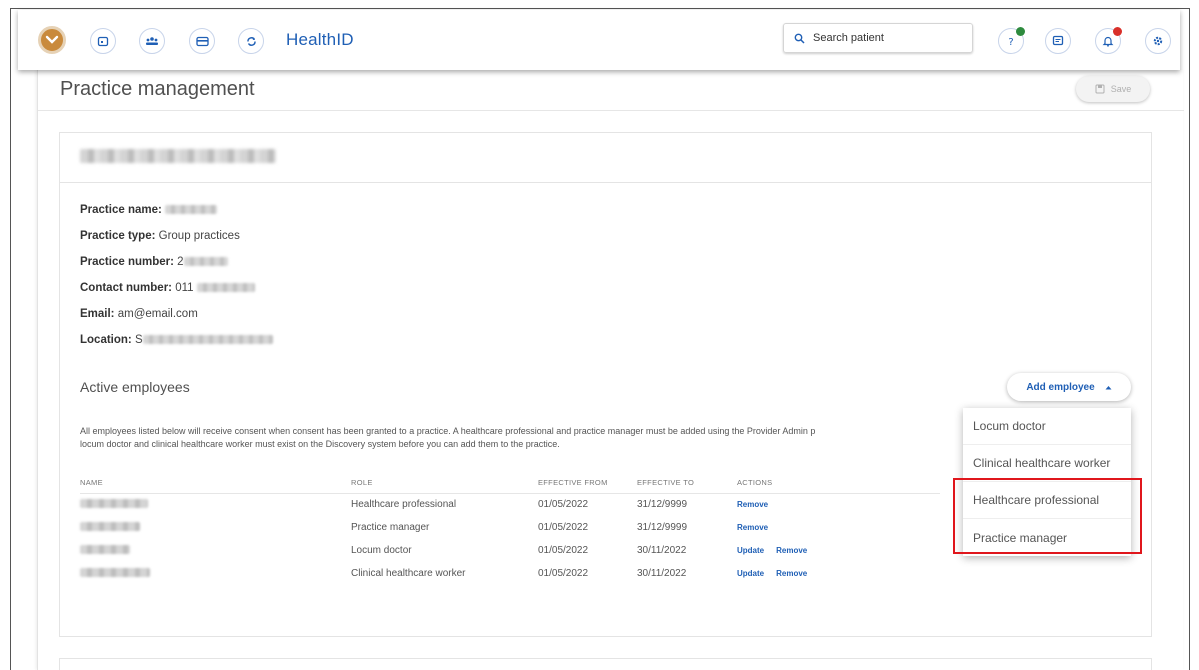 Image resolution: width=1199 pixels, height=670 pixels. I want to click on practice-type-value: Group practices, so click(199, 236).